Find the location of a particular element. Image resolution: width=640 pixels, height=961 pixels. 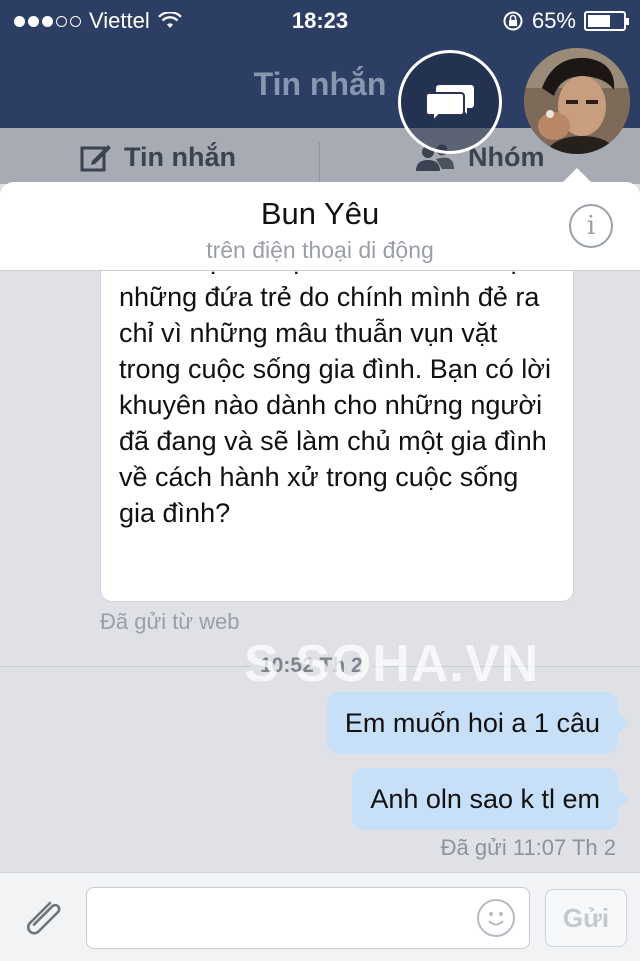

avatar-photo is located at coordinates (577, 101).